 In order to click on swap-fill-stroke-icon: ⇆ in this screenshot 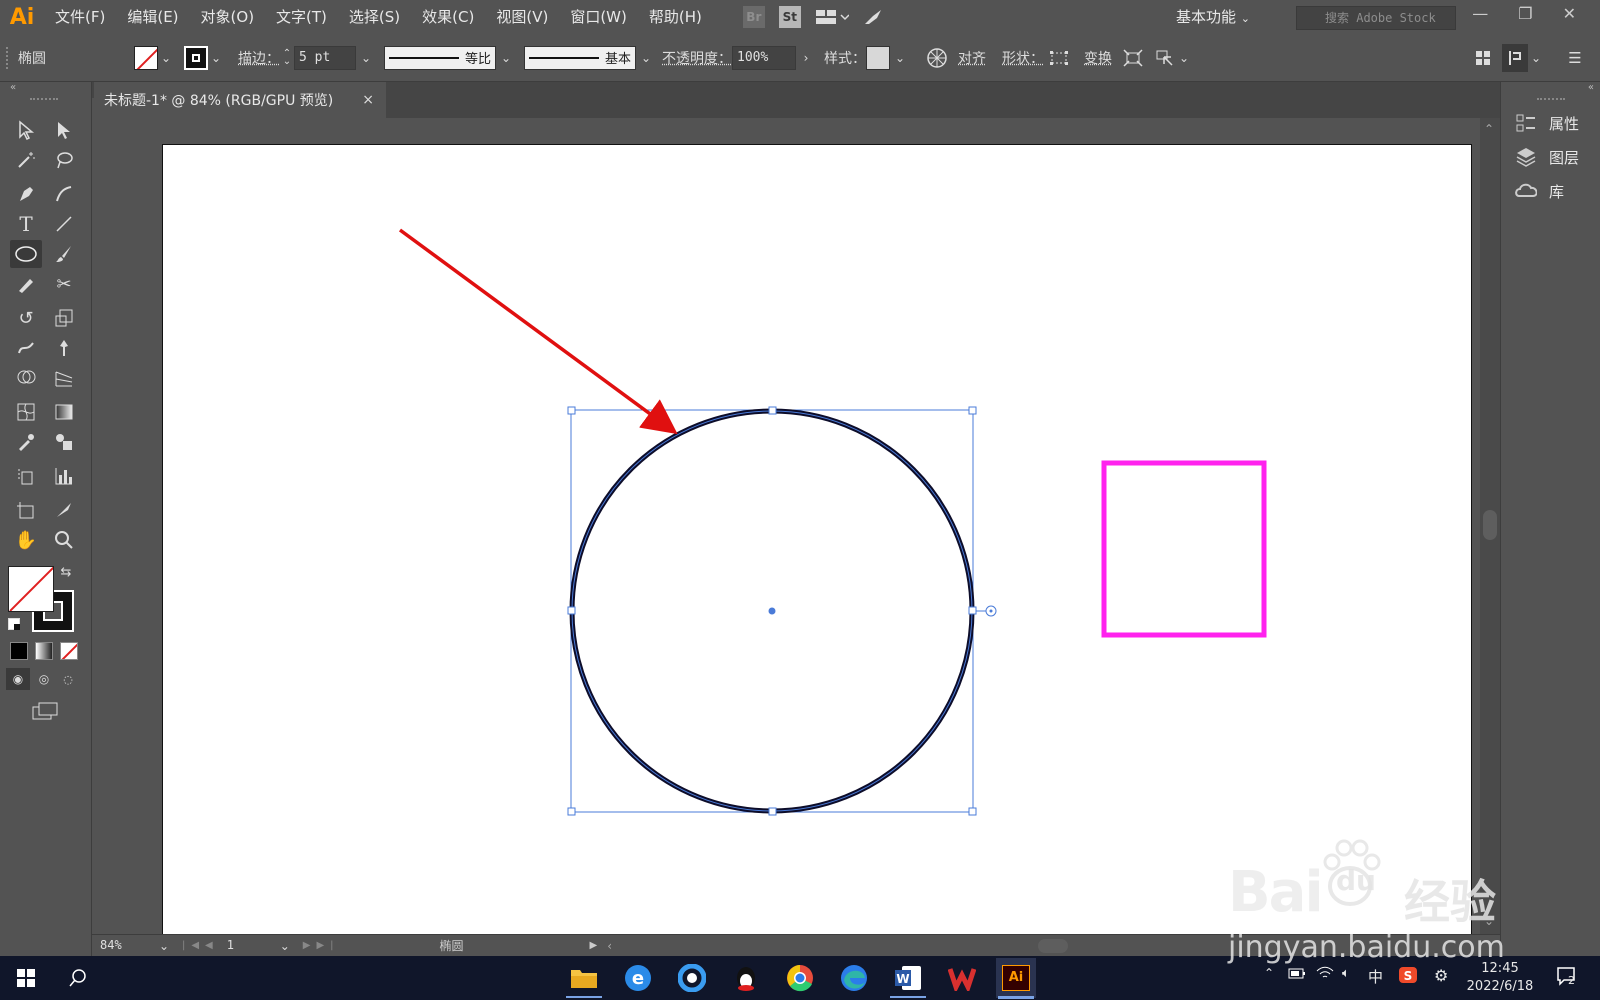, I will do `click(66, 572)`.